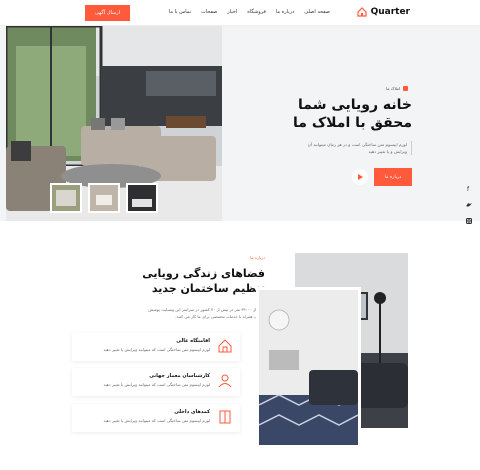 This screenshot has height=470, width=480. I want to click on hero-badge: املاک ما, so click(397, 88).